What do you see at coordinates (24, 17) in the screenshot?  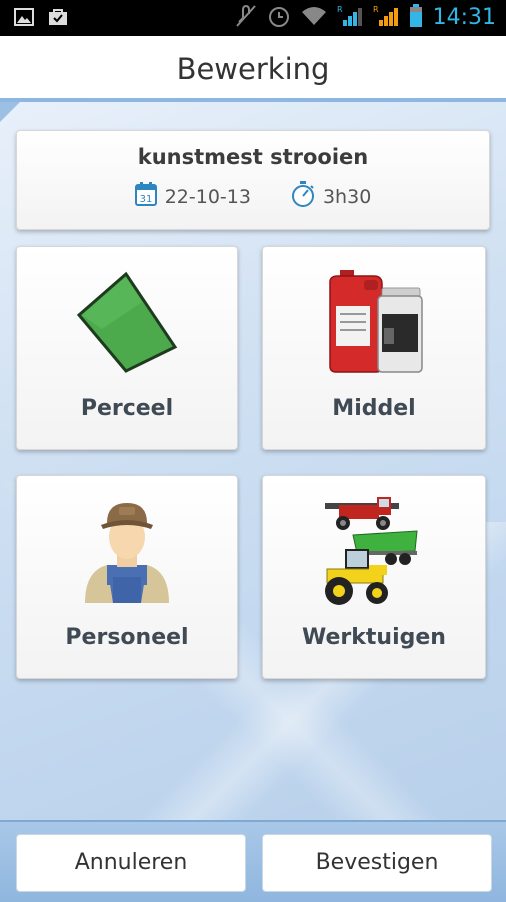 I see `gallery-icon` at bounding box center [24, 17].